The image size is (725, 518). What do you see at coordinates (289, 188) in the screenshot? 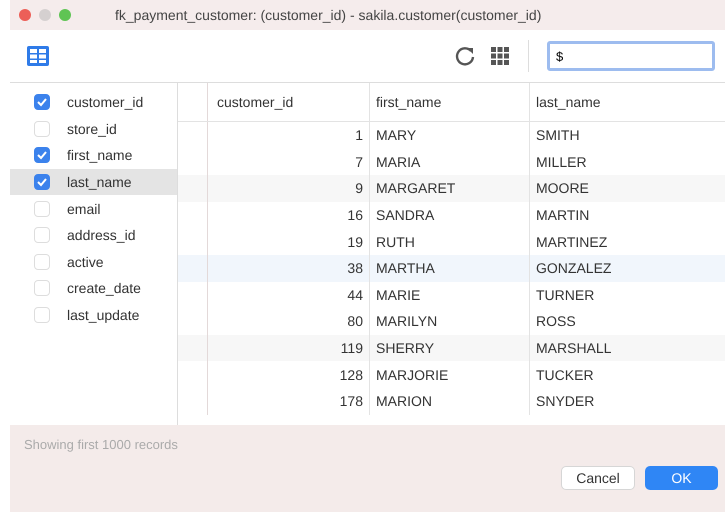
I see `table-cell: 9` at bounding box center [289, 188].